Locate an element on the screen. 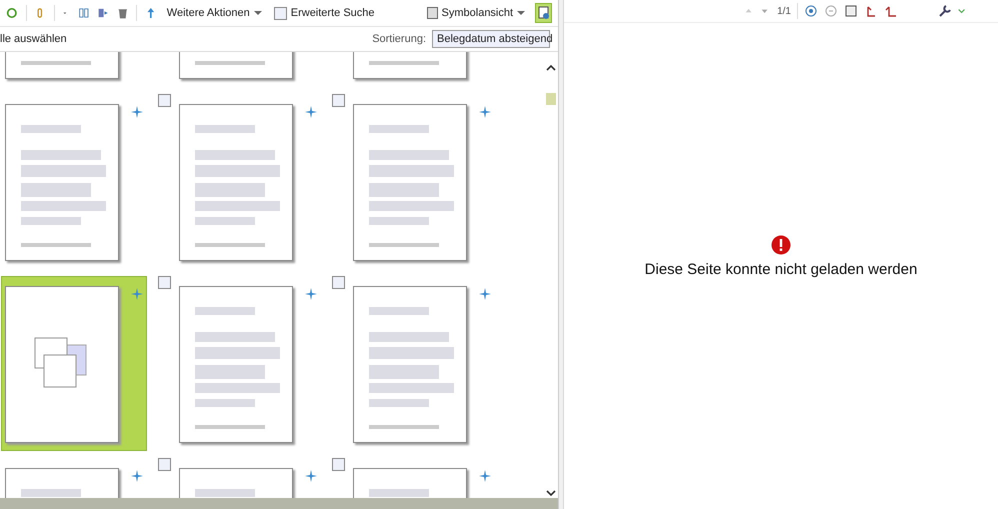 Image resolution: width=998 pixels, height=509 pixels. sort-dropdown: Belegdatum absteigend is located at coordinates (491, 39).